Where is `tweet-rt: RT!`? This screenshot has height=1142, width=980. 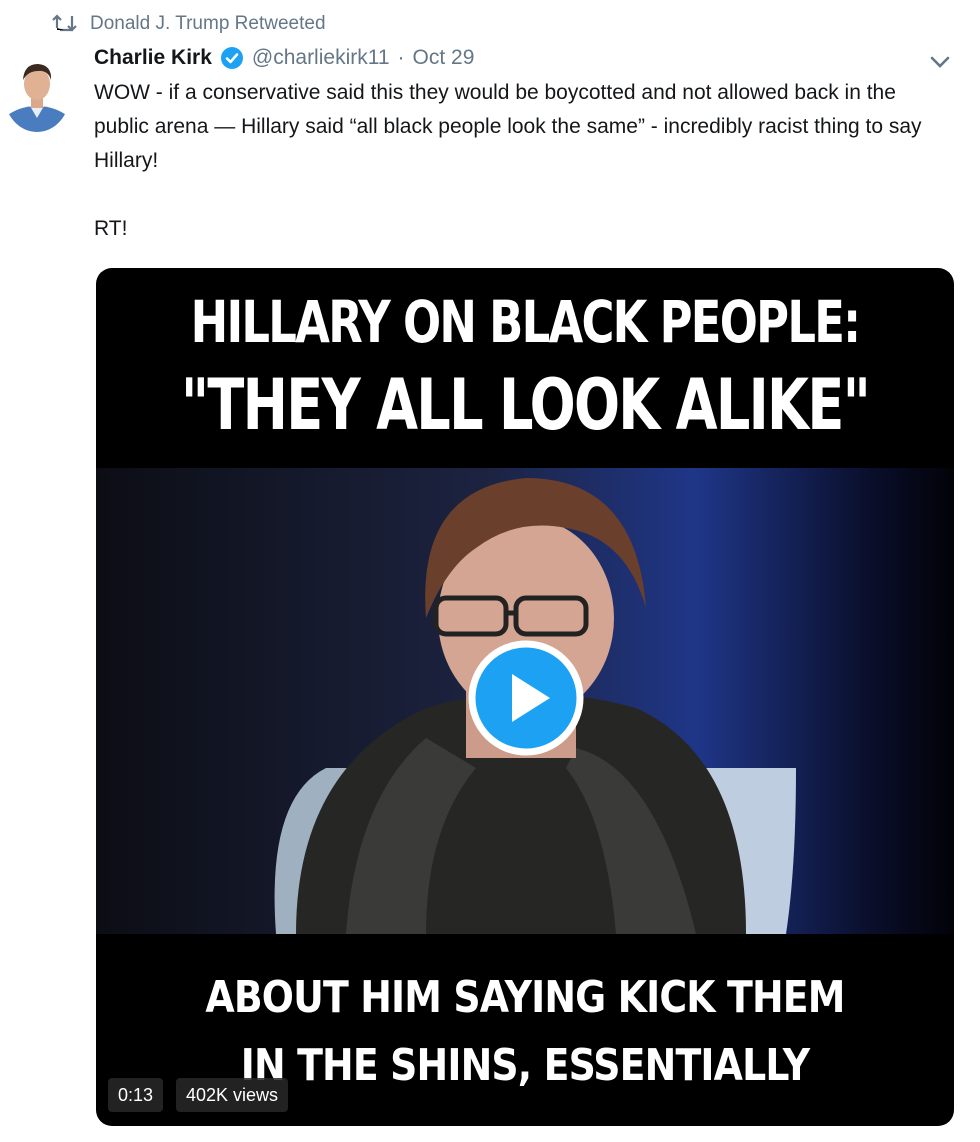
tweet-rt: RT! is located at coordinates (111, 228).